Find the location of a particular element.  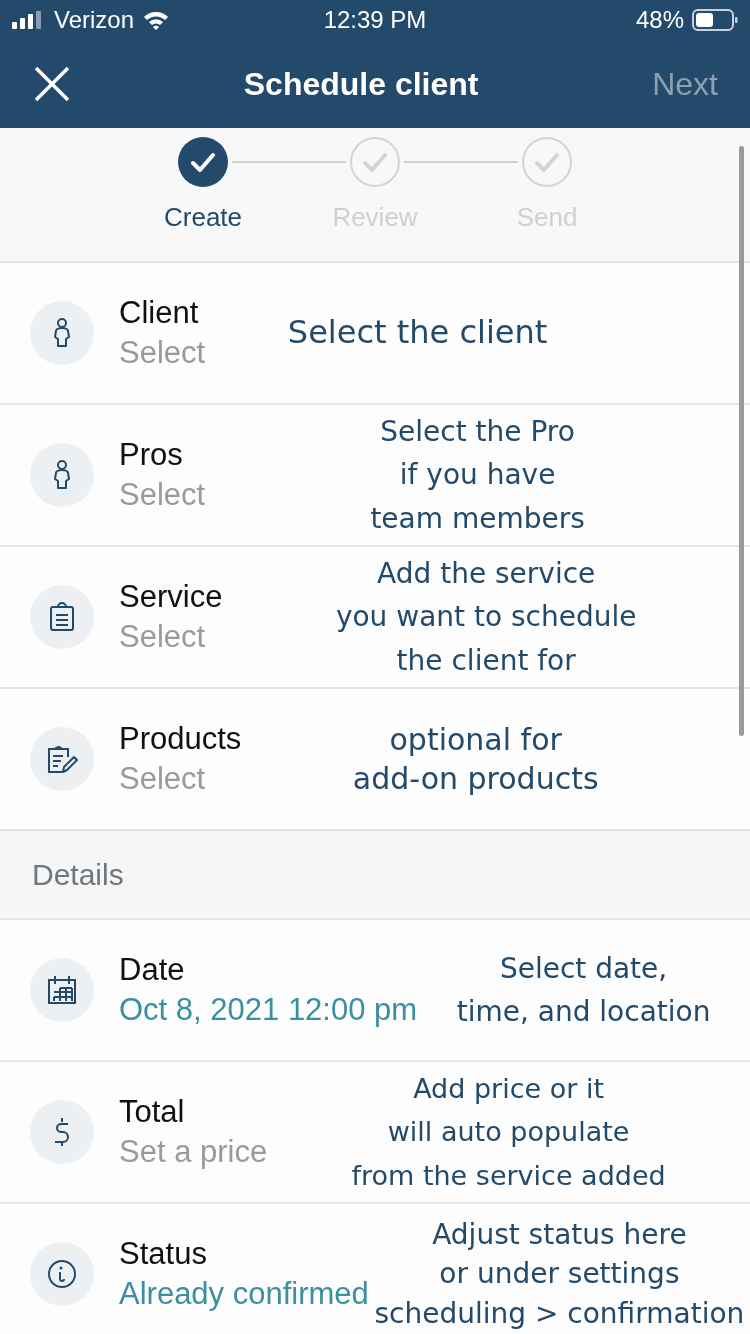

clipboard-pen-icon is located at coordinates (62, 759).